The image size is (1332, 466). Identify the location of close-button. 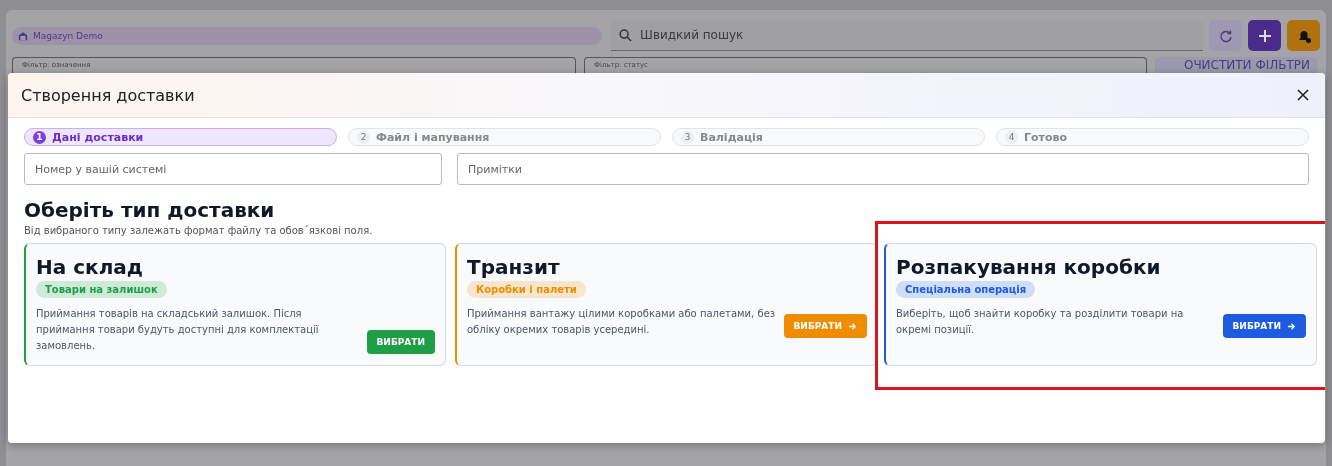
(1303, 95).